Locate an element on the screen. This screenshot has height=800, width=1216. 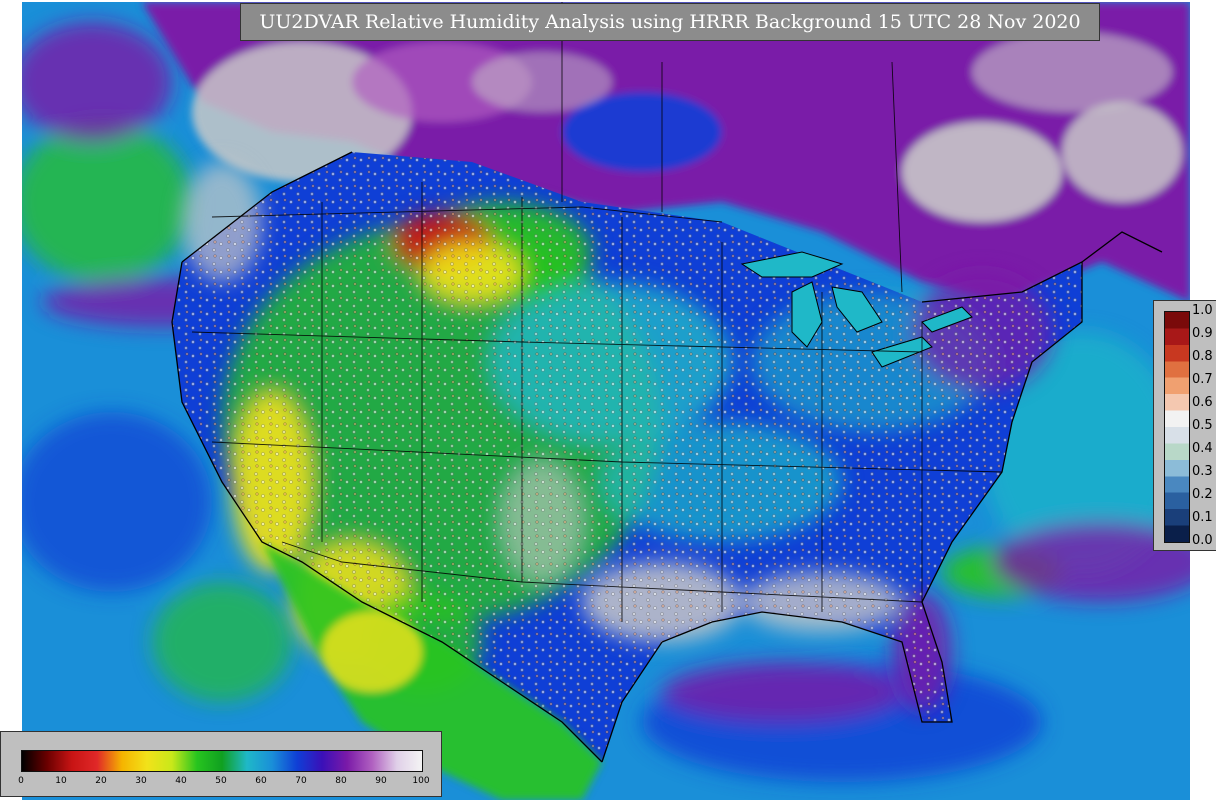
rh-tick: 60 is located at coordinates (261, 781).